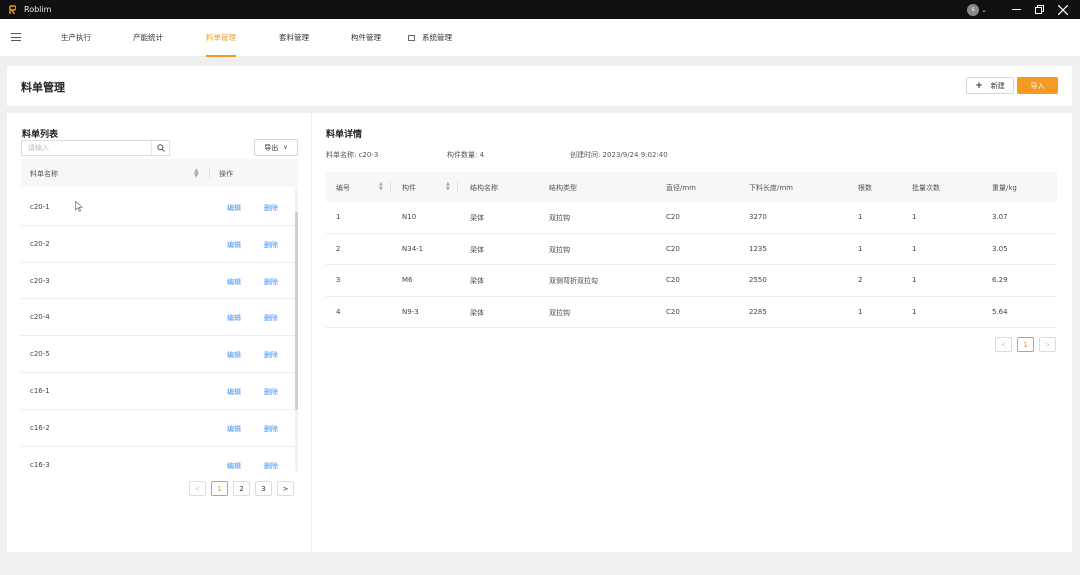 This screenshot has height=575, width=1080. I want to click on table-row: 4 N9-3 梁体 双拉钩 C20 2285 1 1 5.64, so click(691, 312).